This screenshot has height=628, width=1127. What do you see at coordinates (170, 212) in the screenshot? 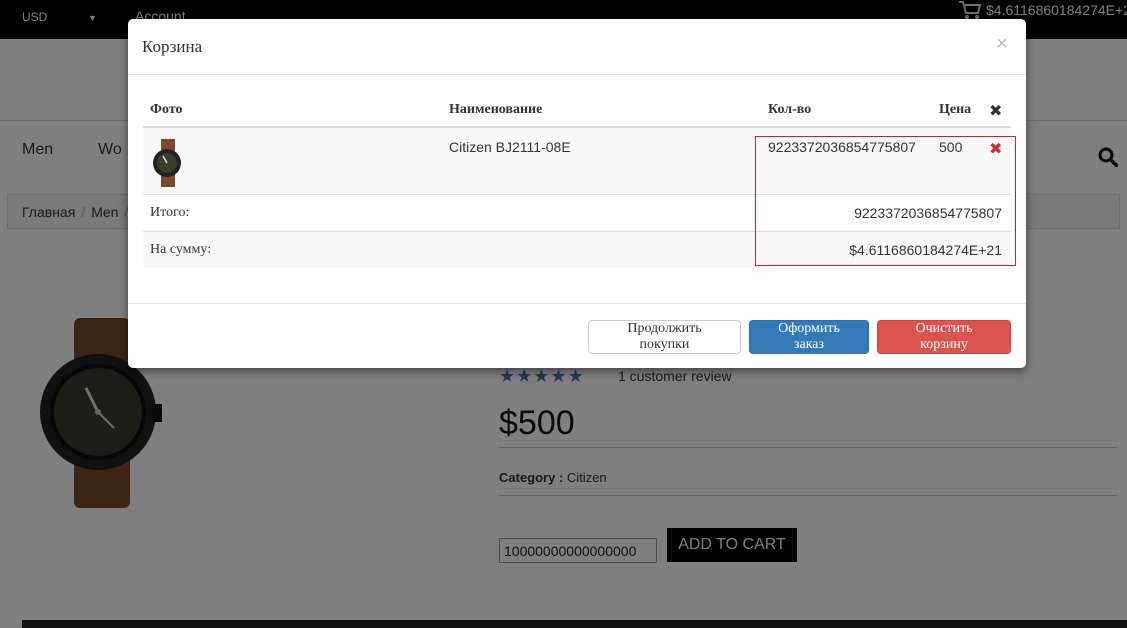
I see `total-label: Итого:` at bounding box center [170, 212].